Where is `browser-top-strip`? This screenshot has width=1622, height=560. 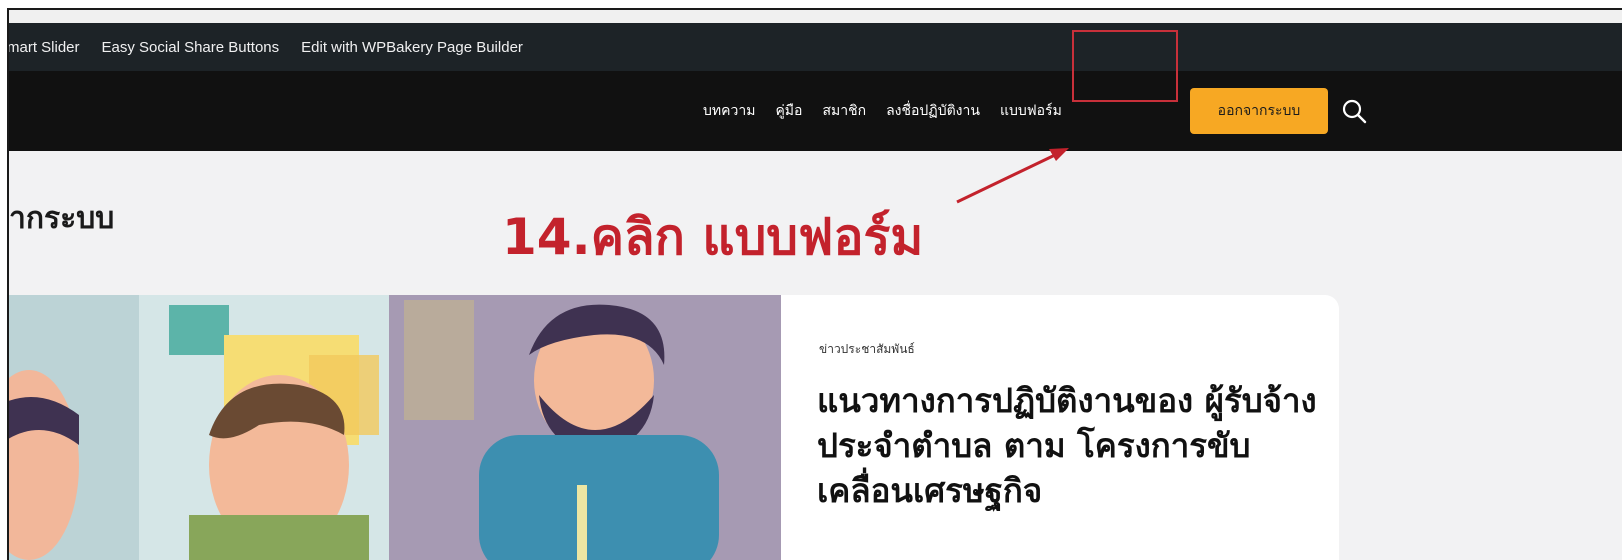 browser-top-strip is located at coordinates (815, 16).